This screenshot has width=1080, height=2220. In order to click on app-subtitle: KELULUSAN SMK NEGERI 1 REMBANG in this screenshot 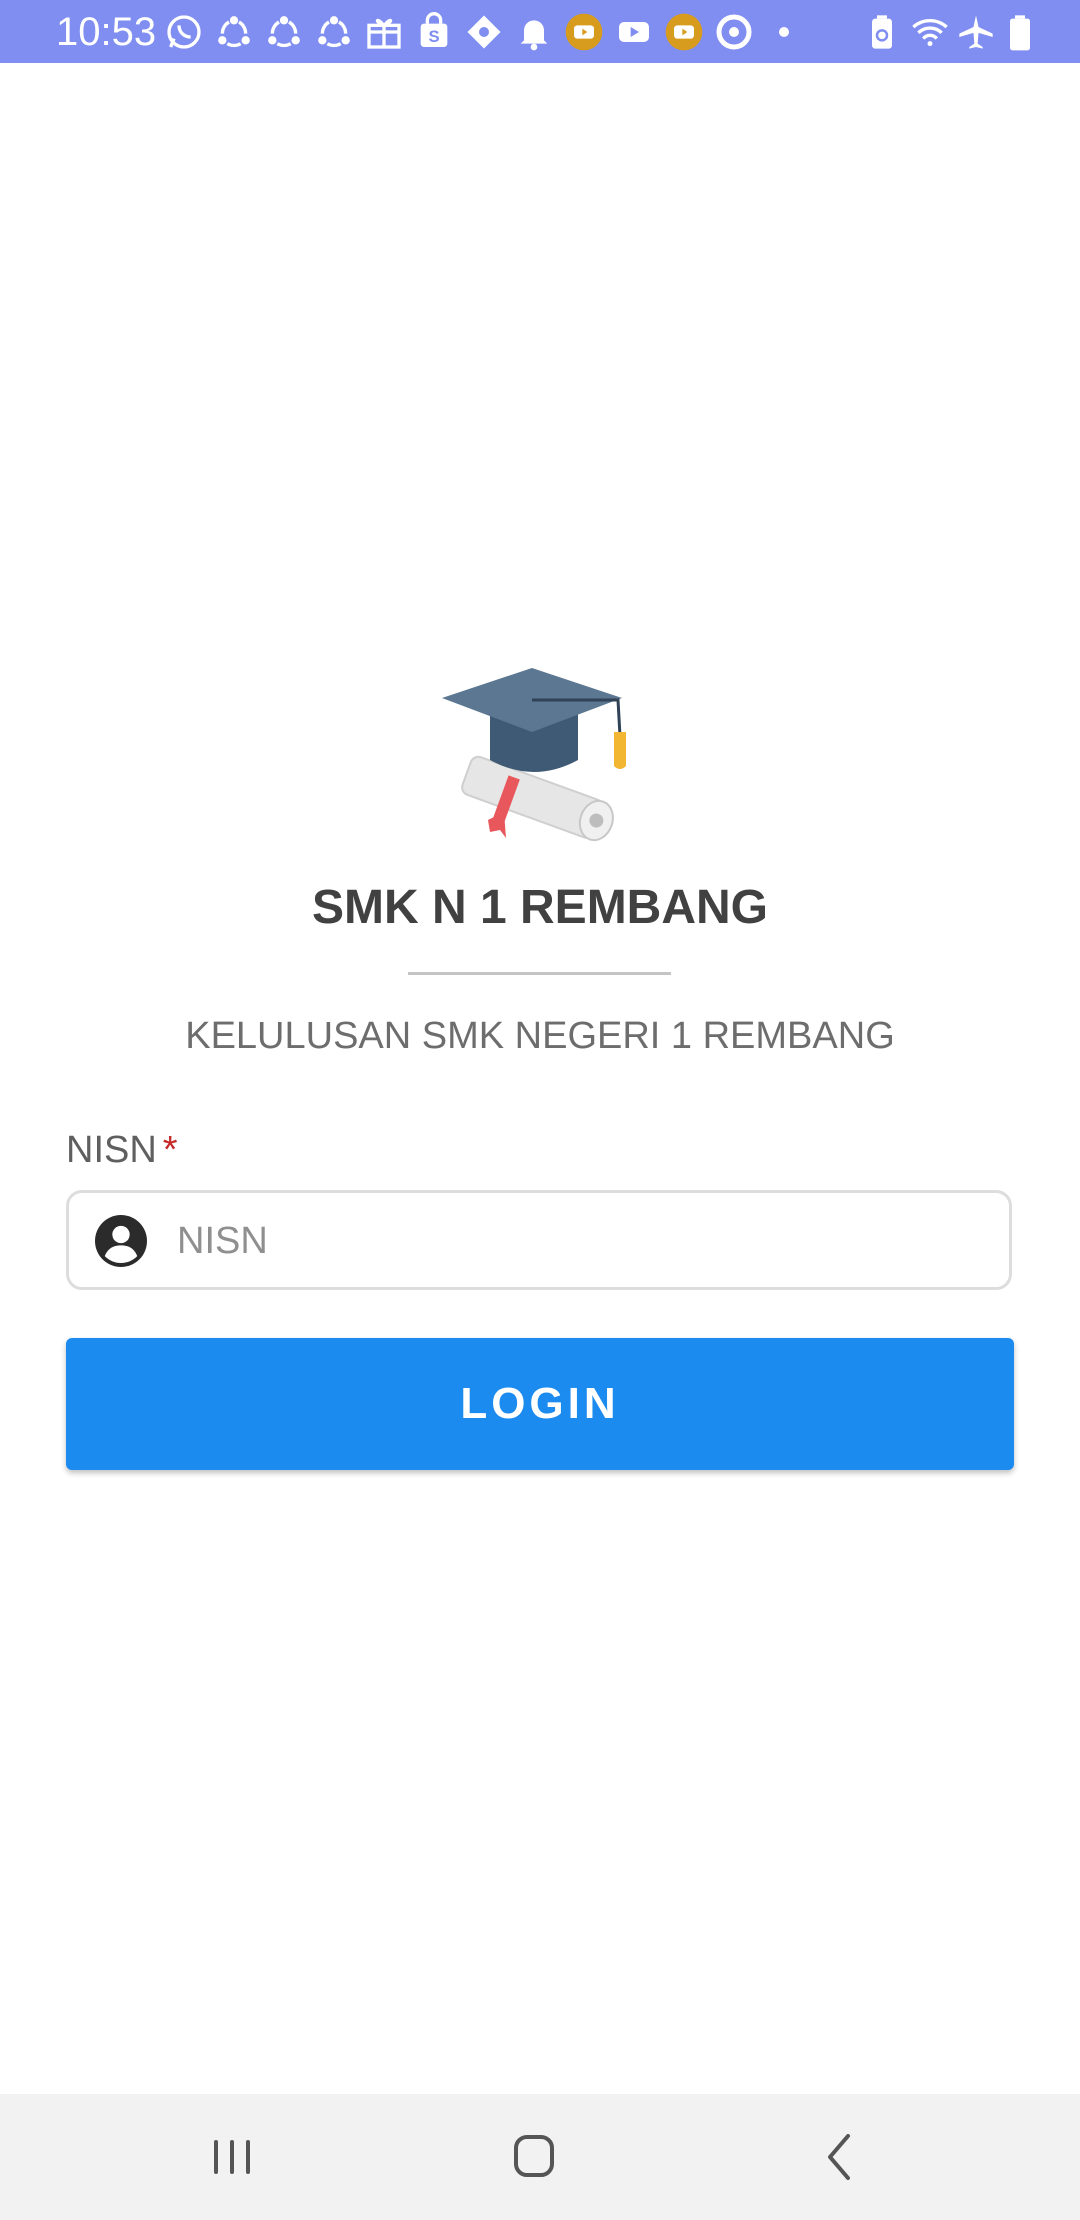, I will do `click(540, 1036)`.